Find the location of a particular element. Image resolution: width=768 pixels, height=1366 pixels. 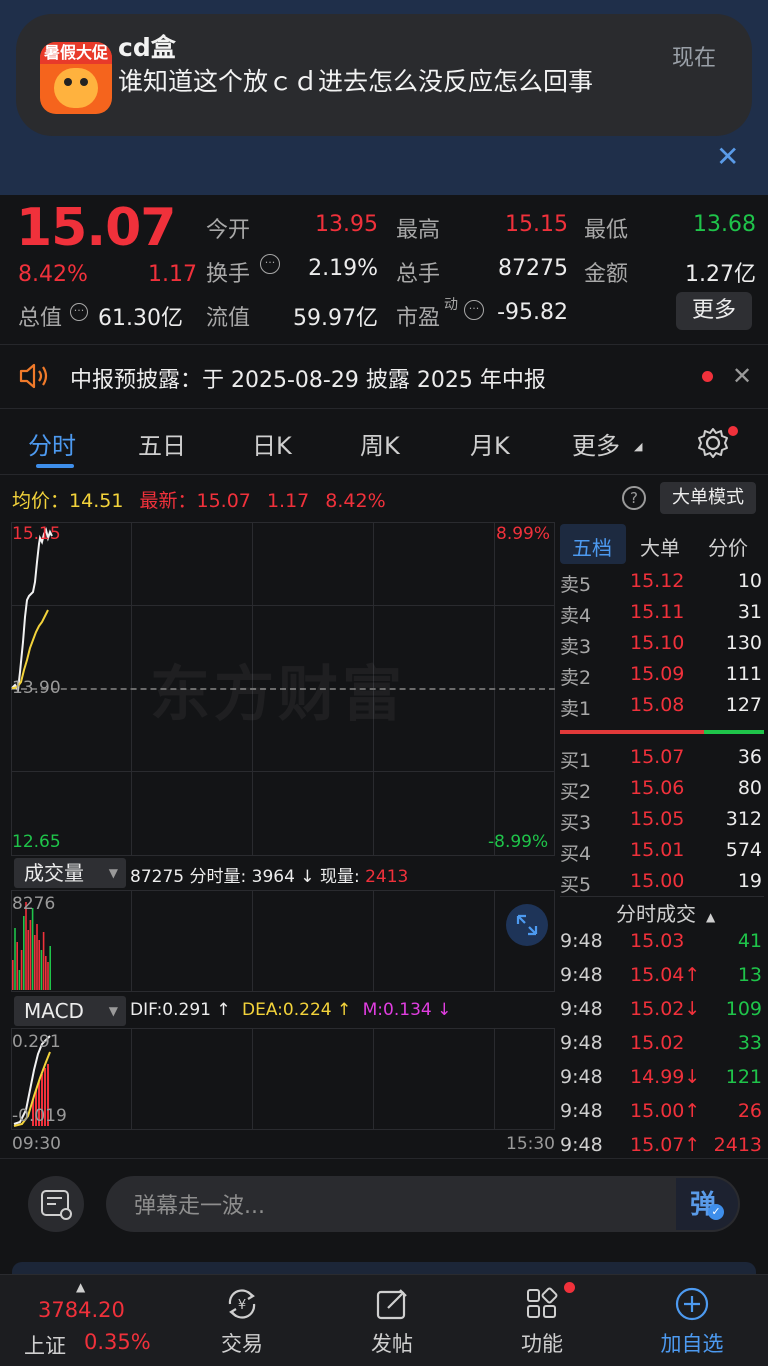

bid-label: 买5 is located at coordinates (576, 885).